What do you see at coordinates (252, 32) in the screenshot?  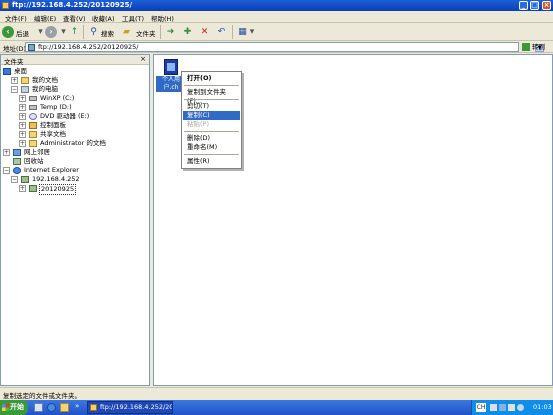 I see `views-dropdown-icon: ▾` at bounding box center [252, 32].